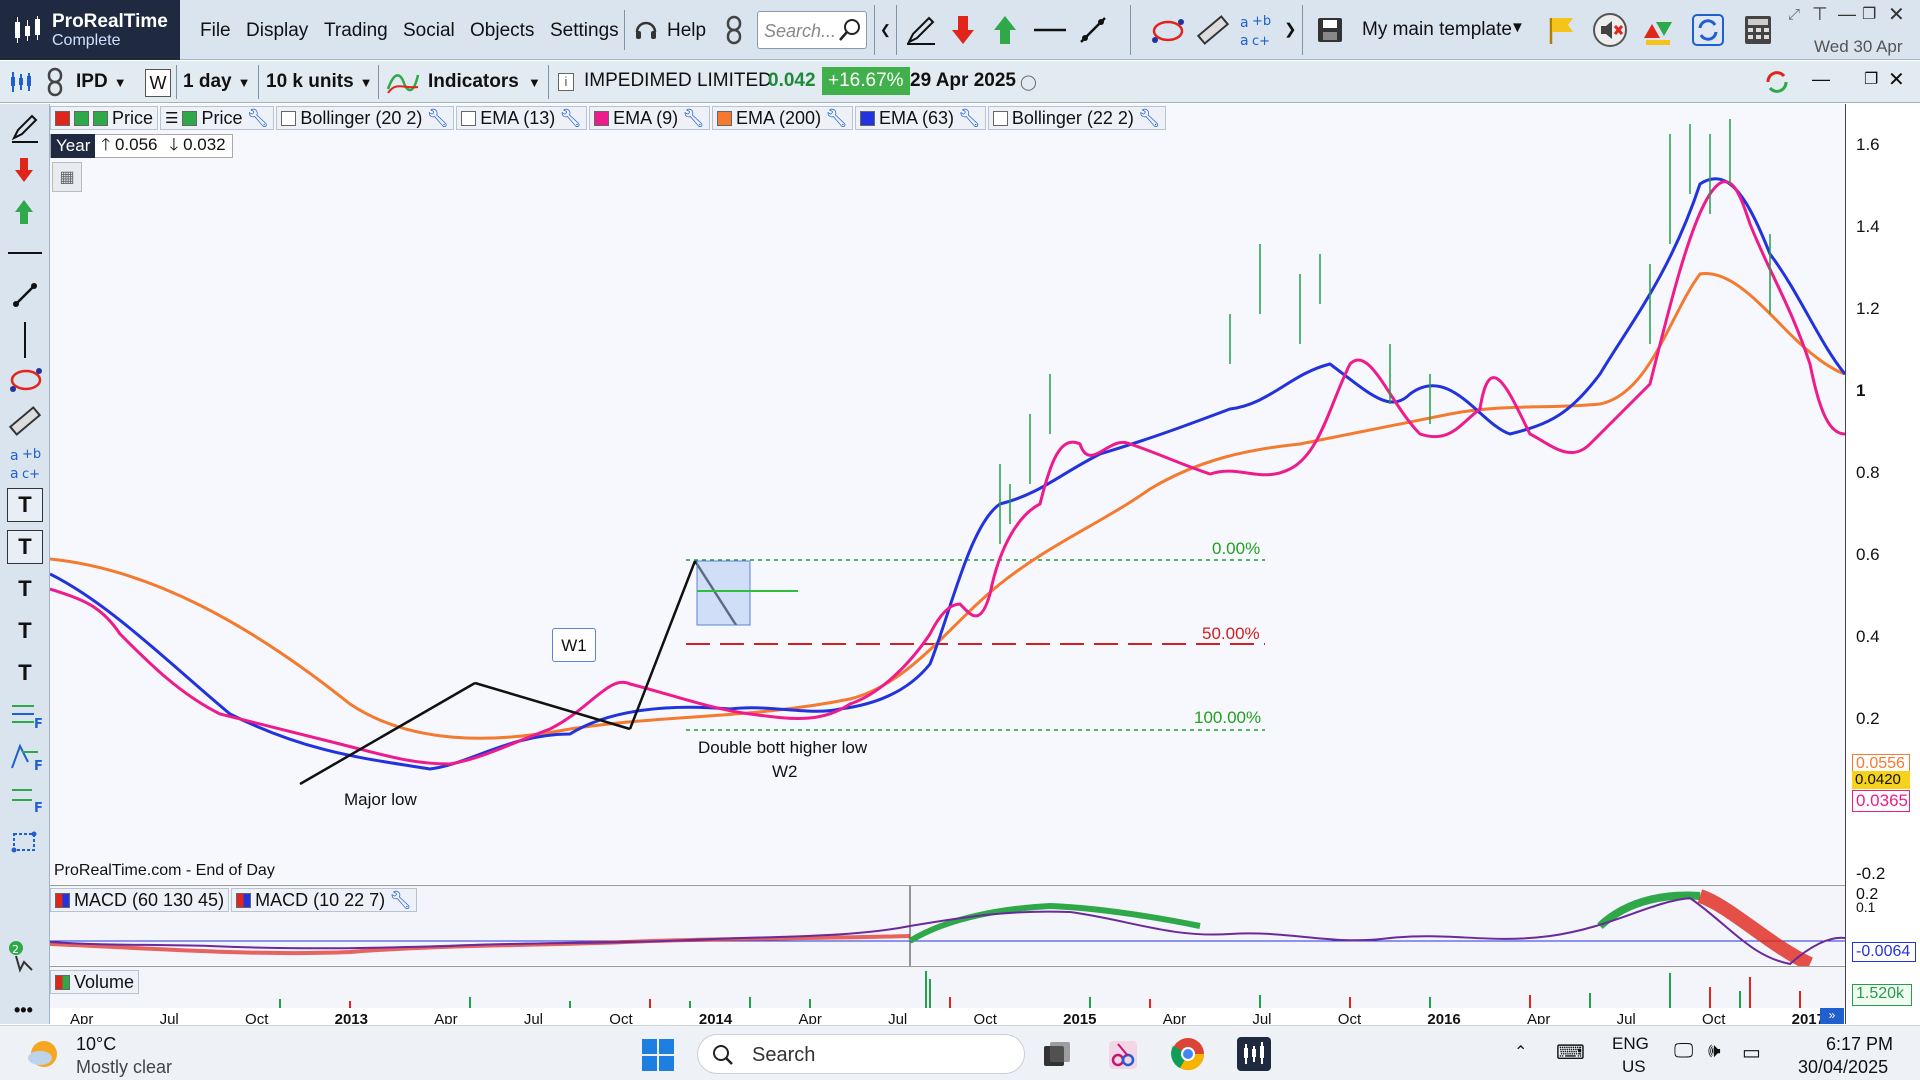 The width and height of the screenshot is (1920, 1080). Describe the element at coordinates (1714, 1051) in the screenshot. I see `volume-icon: 🕪︎` at that location.